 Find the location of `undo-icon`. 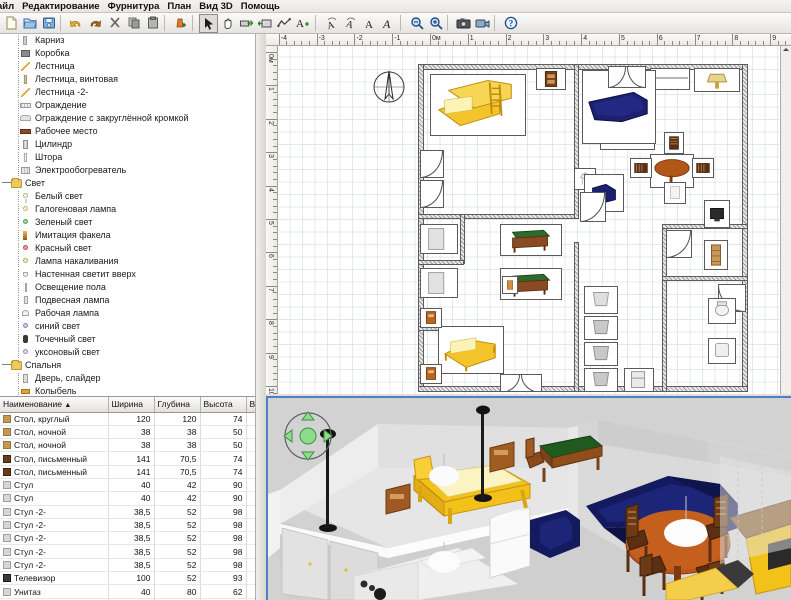

undo-icon is located at coordinates (76, 23).